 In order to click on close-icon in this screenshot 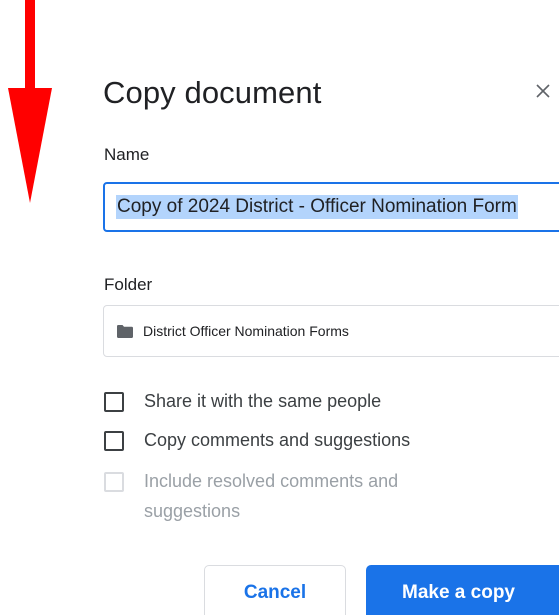, I will do `click(543, 91)`.